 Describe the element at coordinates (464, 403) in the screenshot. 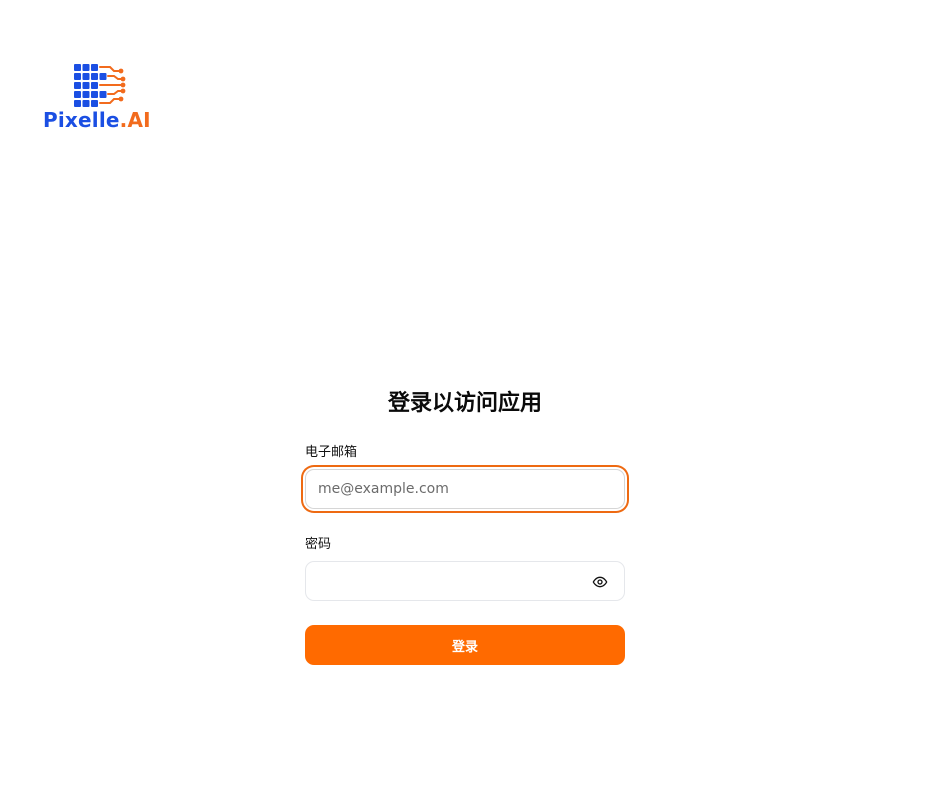

I see `page-title: 登录以访问应用` at that location.